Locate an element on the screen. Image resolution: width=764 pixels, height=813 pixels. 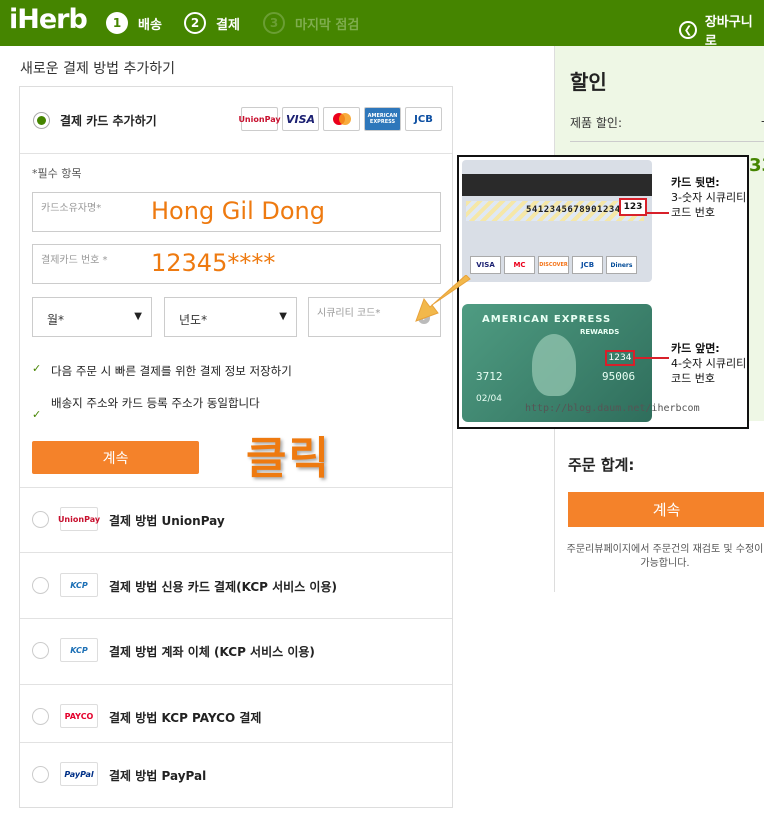
step-final-review: 3 마지막 점검 is located at coordinates (311, 23).